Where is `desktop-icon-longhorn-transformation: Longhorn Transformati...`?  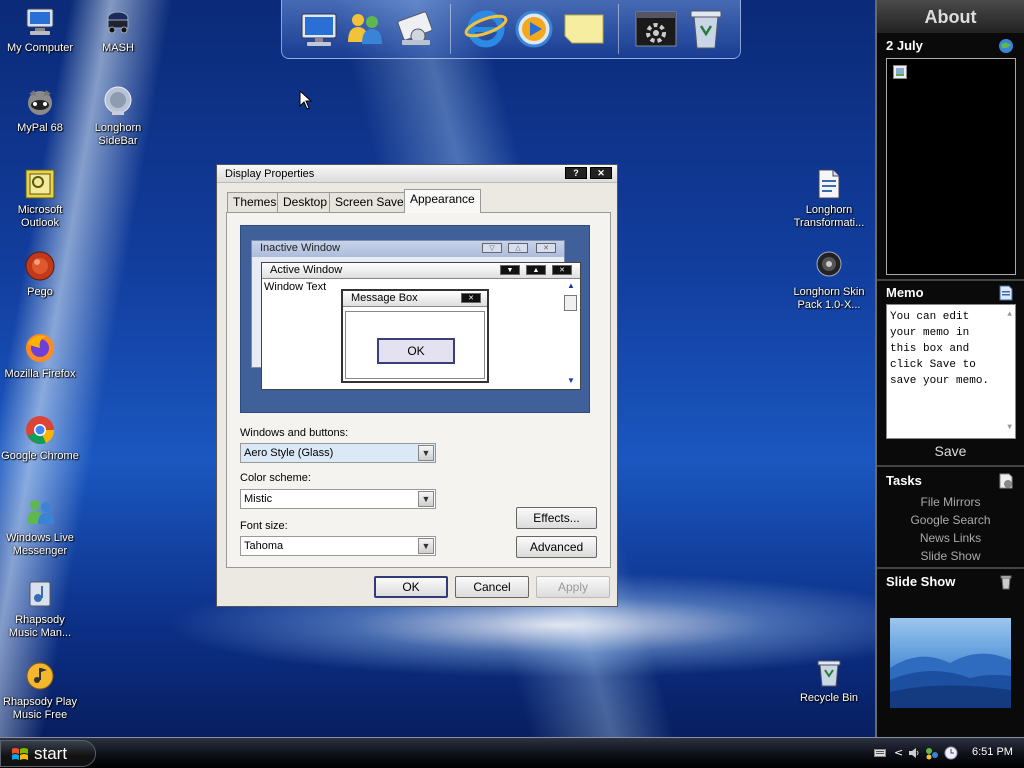 desktop-icon-longhorn-transformation: Longhorn Transformati... is located at coordinates (829, 199).